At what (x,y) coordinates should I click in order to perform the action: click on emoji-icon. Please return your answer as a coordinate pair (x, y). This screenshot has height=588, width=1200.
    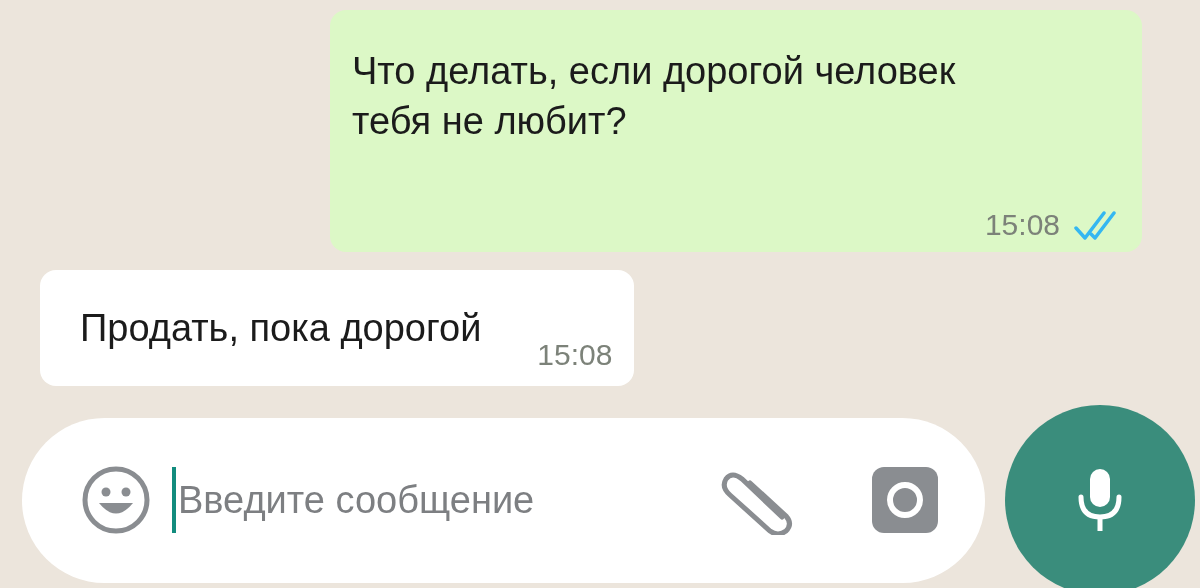
    Looking at the image, I should click on (116, 500).